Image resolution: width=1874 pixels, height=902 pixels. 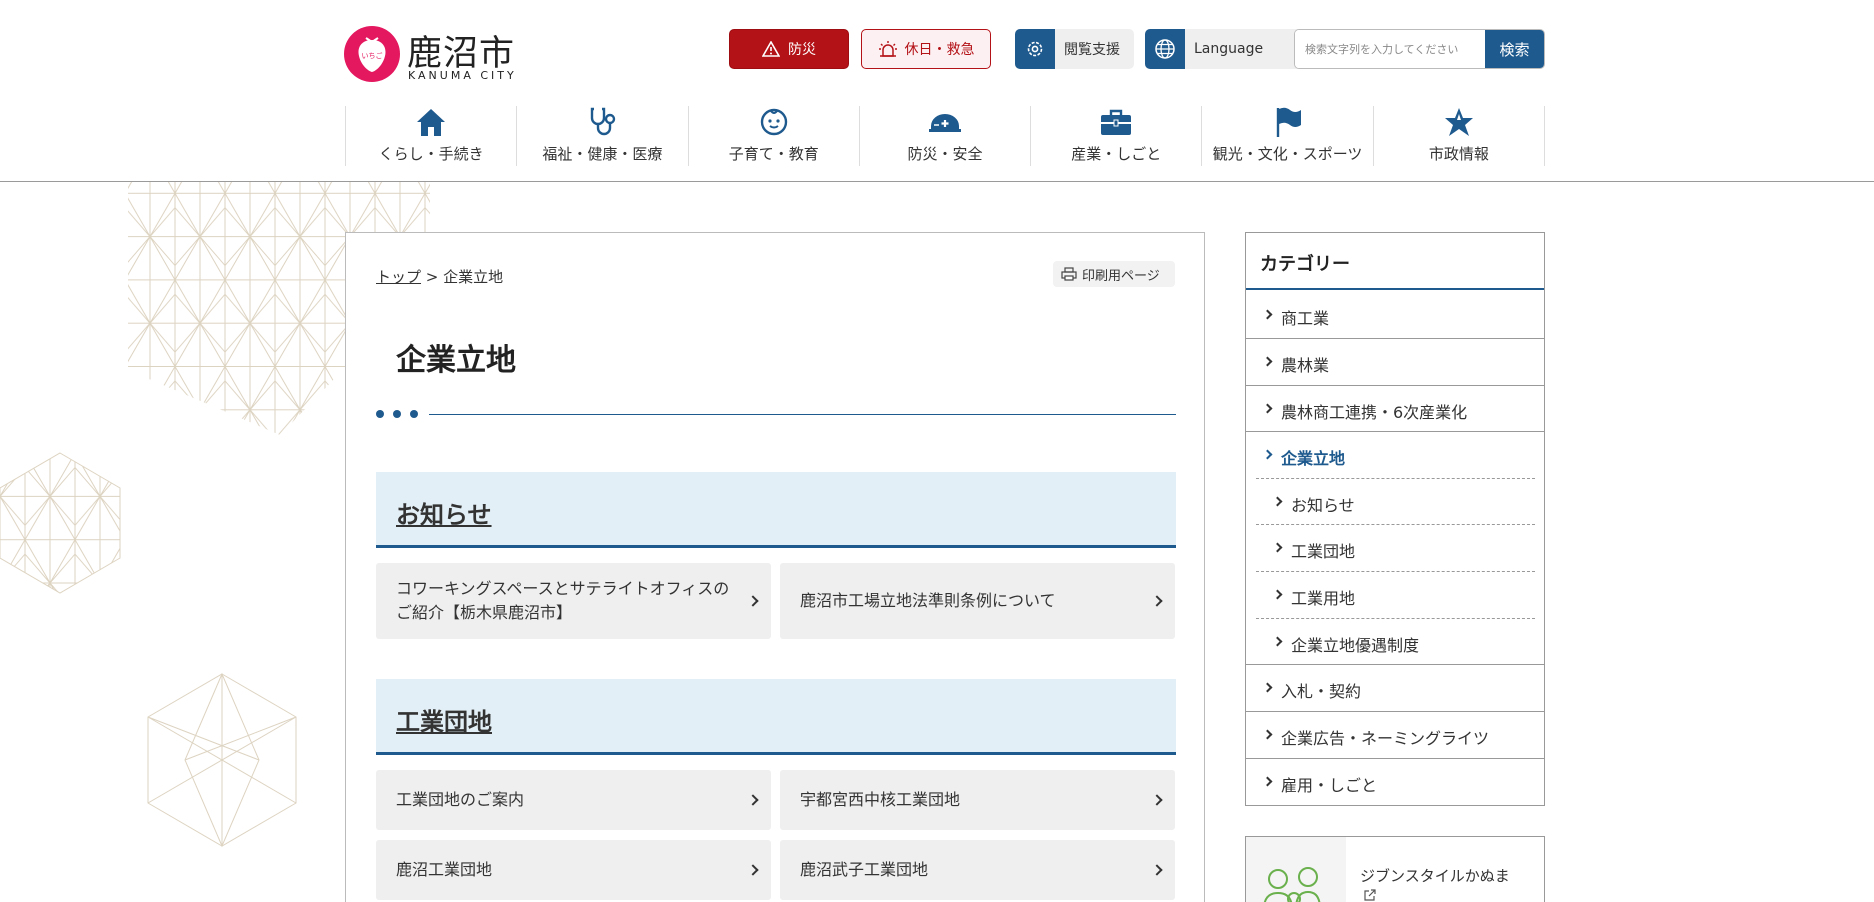 I want to click on page-title: 企業立地, so click(x=456, y=360).